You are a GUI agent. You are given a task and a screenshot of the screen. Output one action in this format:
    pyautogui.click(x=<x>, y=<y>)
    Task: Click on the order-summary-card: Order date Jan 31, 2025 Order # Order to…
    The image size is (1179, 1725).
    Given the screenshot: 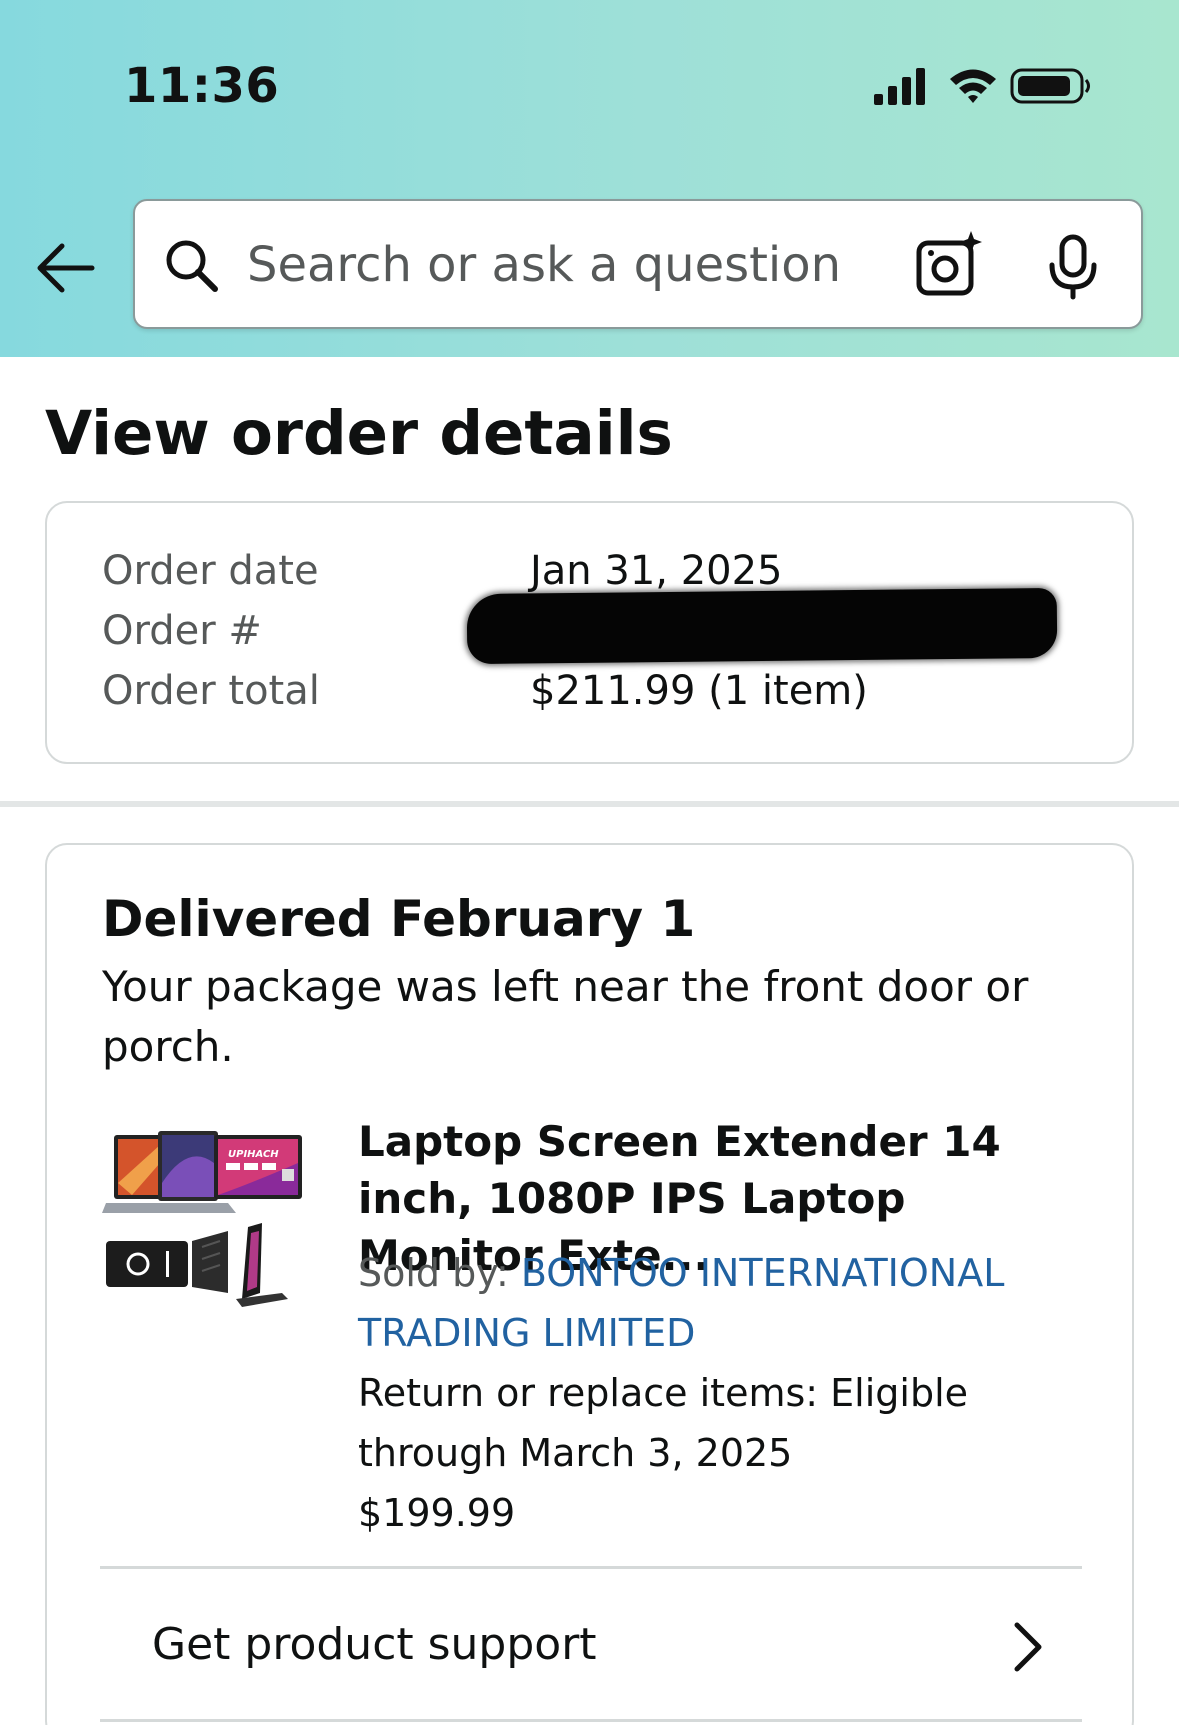 What is the action you would take?
    pyautogui.click(x=589, y=632)
    